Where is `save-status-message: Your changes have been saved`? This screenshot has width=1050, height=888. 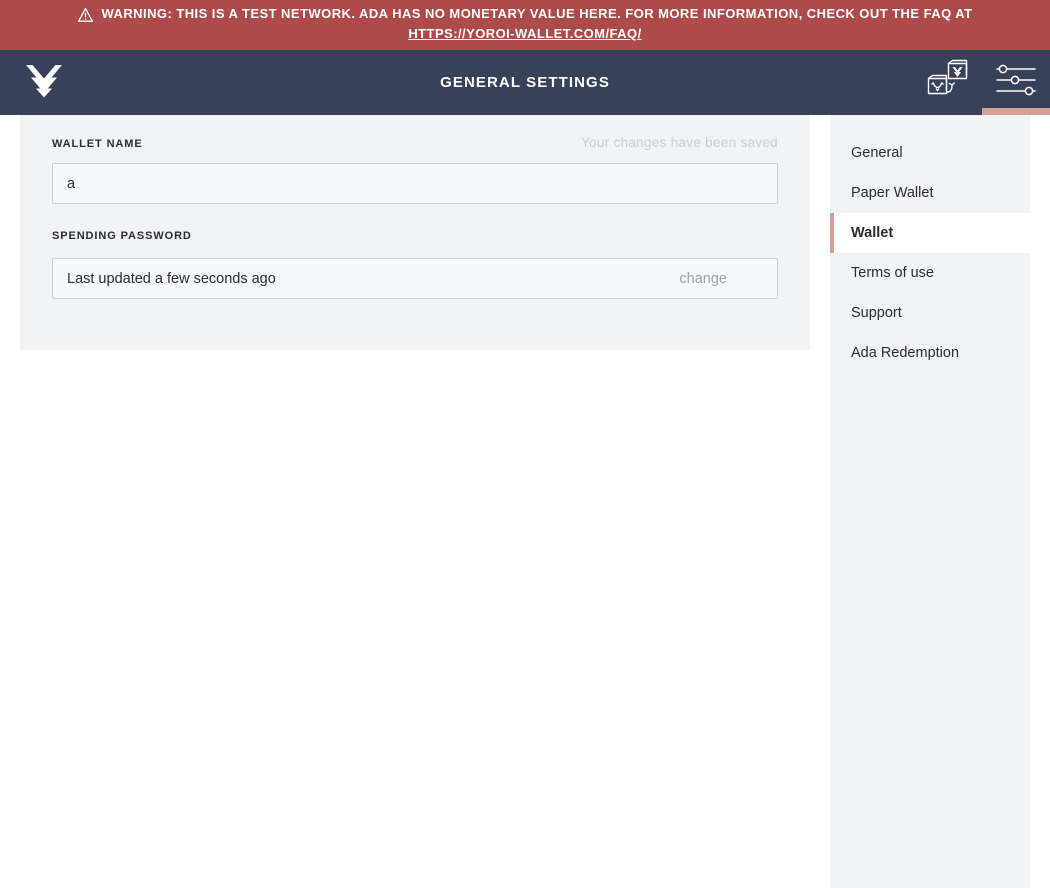
save-status-message: Your changes have been saved is located at coordinates (679, 142).